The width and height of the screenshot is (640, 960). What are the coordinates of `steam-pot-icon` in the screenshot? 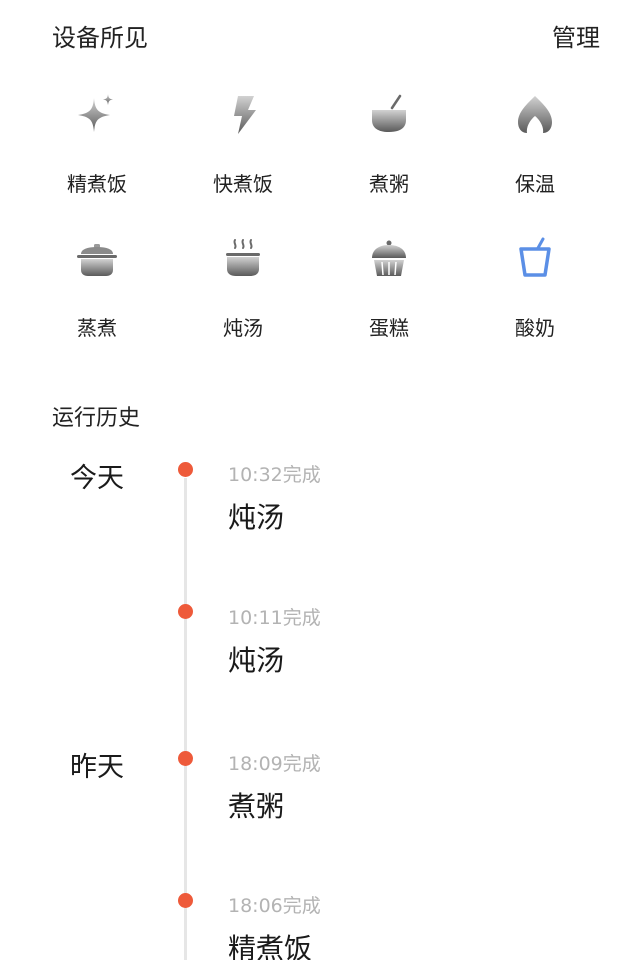 It's located at (243, 259).